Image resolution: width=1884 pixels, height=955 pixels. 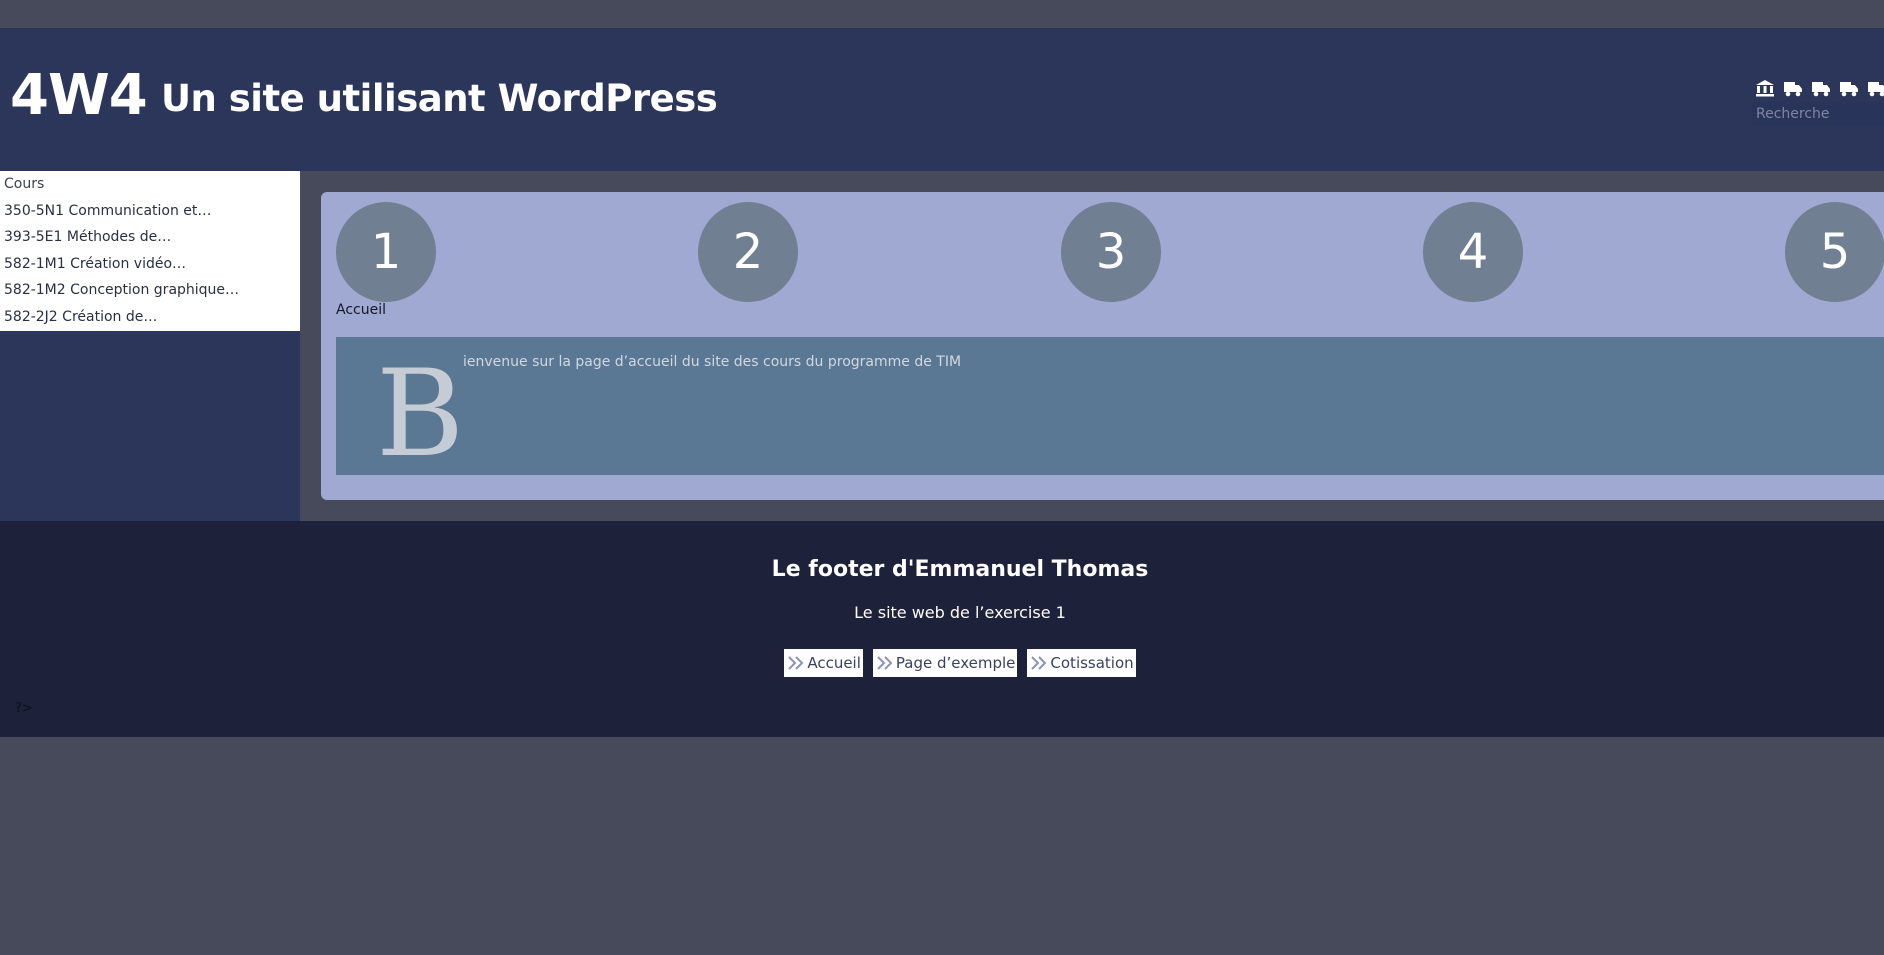 I want to click on drop-cap: B, so click(x=420, y=414).